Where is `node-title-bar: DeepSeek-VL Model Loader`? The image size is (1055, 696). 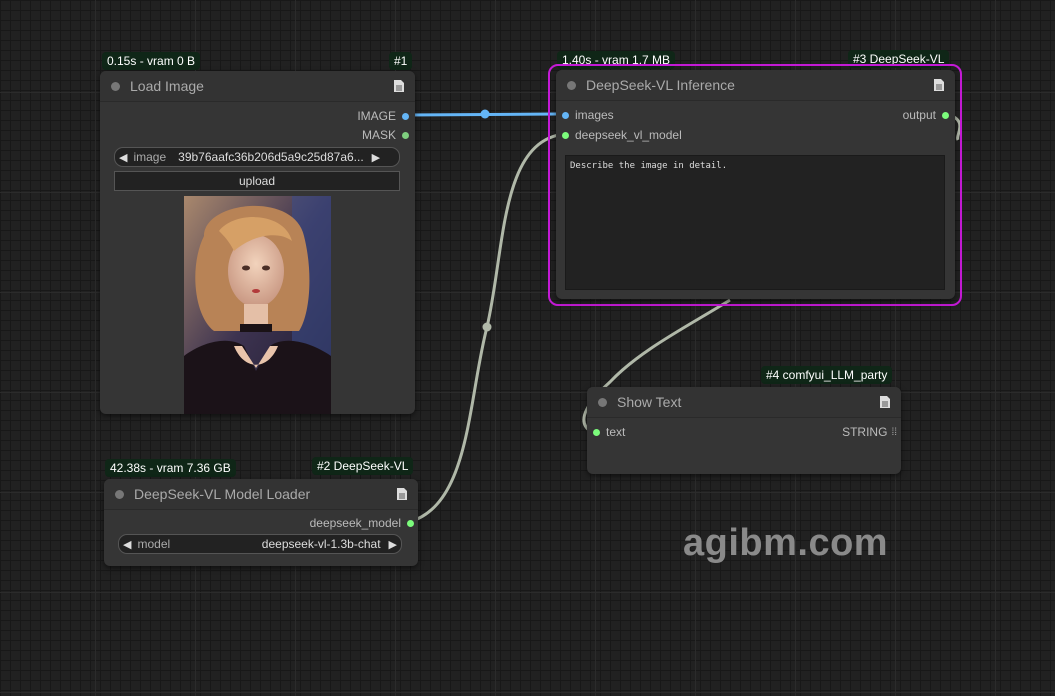
node-title-bar: DeepSeek-VL Model Loader is located at coordinates (261, 494).